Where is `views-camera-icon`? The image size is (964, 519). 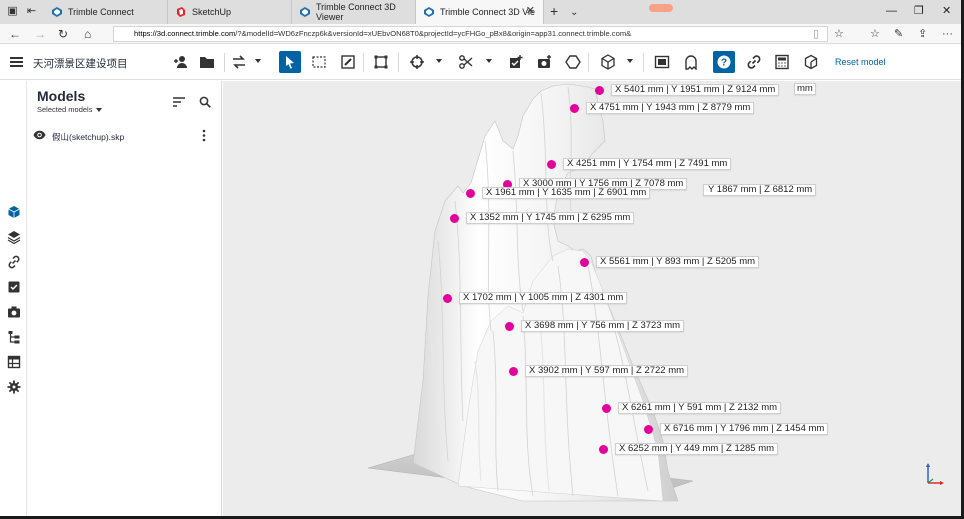
views-camera-icon is located at coordinates (14, 312).